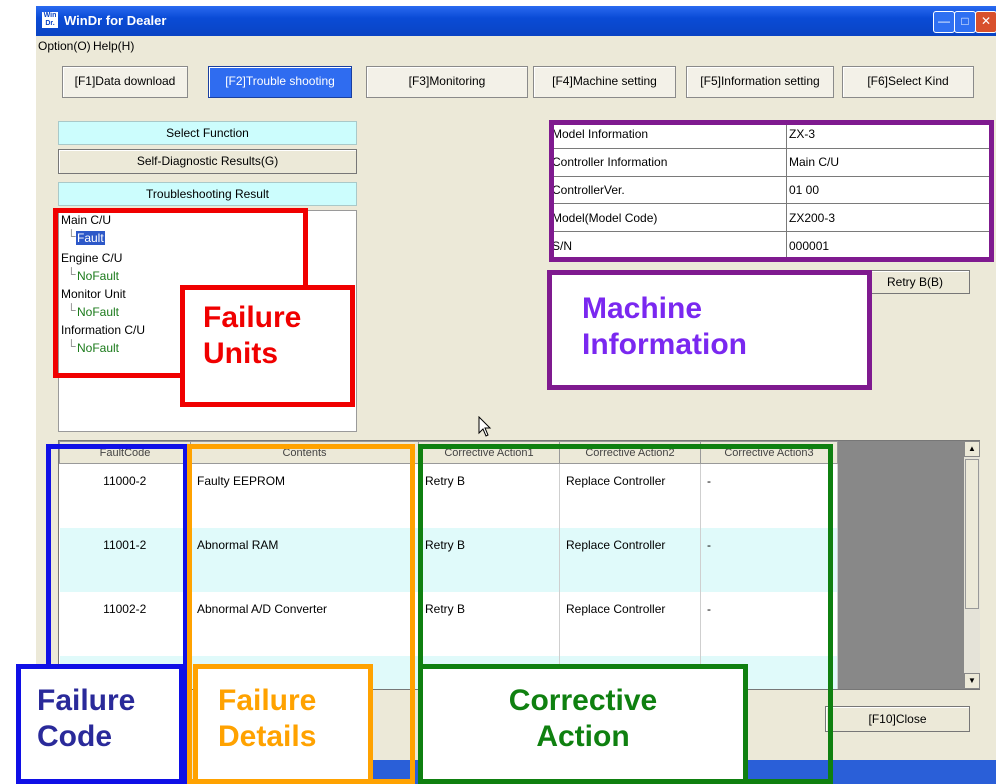 Image resolution: width=996 pixels, height=784 pixels. What do you see at coordinates (240, 353) in the screenshot?
I see `callout-line: Units` at bounding box center [240, 353].